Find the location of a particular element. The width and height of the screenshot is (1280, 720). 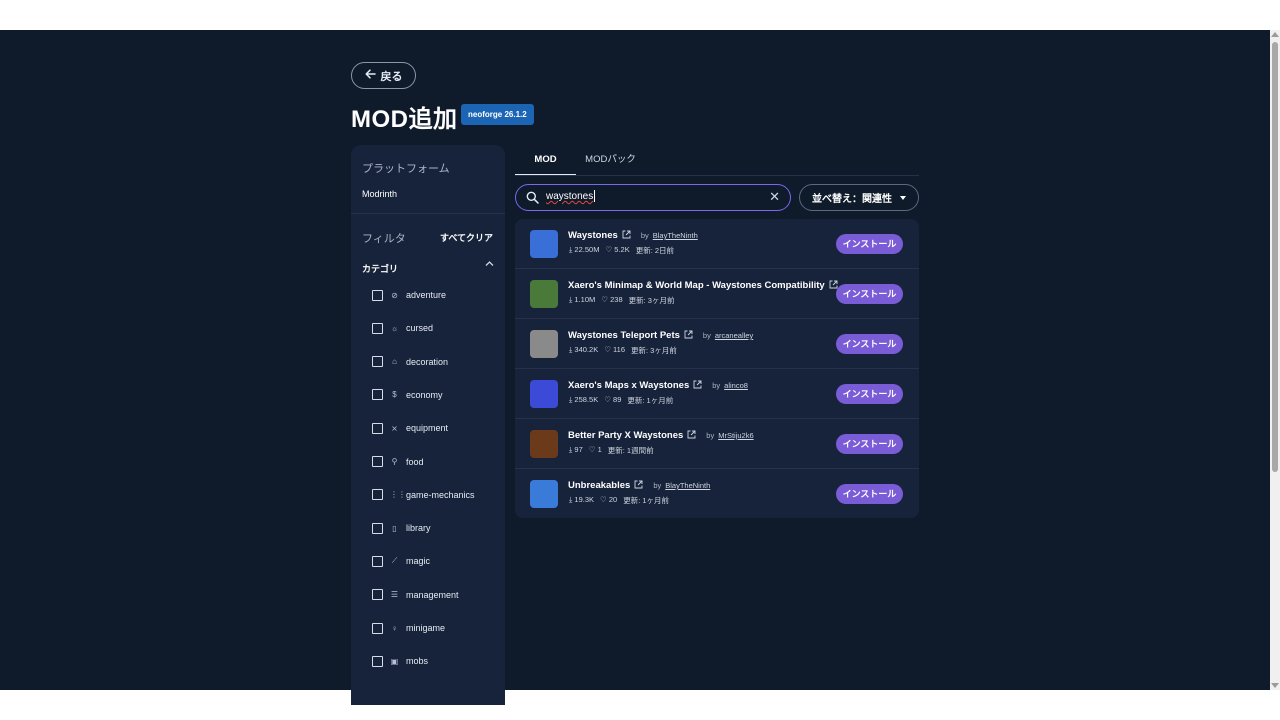

tab-mod: MOD is located at coordinates (545, 163).